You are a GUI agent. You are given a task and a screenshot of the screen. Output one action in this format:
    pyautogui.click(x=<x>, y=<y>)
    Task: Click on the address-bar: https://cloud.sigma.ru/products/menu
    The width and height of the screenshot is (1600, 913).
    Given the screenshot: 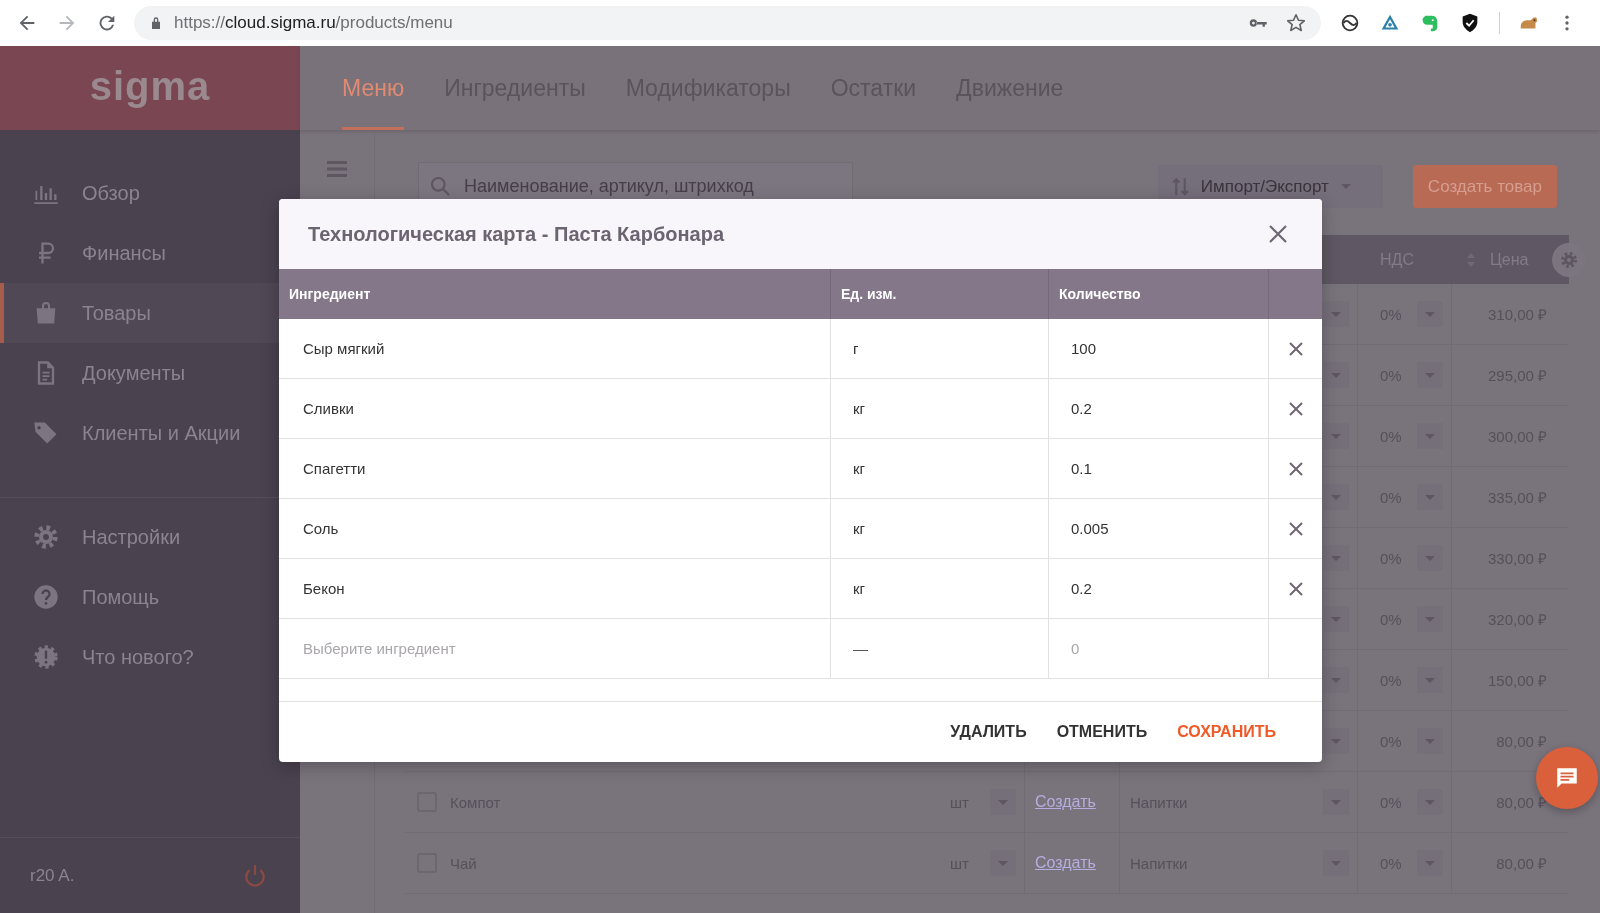 What is the action you would take?
    pyautogui.click(x=727, y=23)
    